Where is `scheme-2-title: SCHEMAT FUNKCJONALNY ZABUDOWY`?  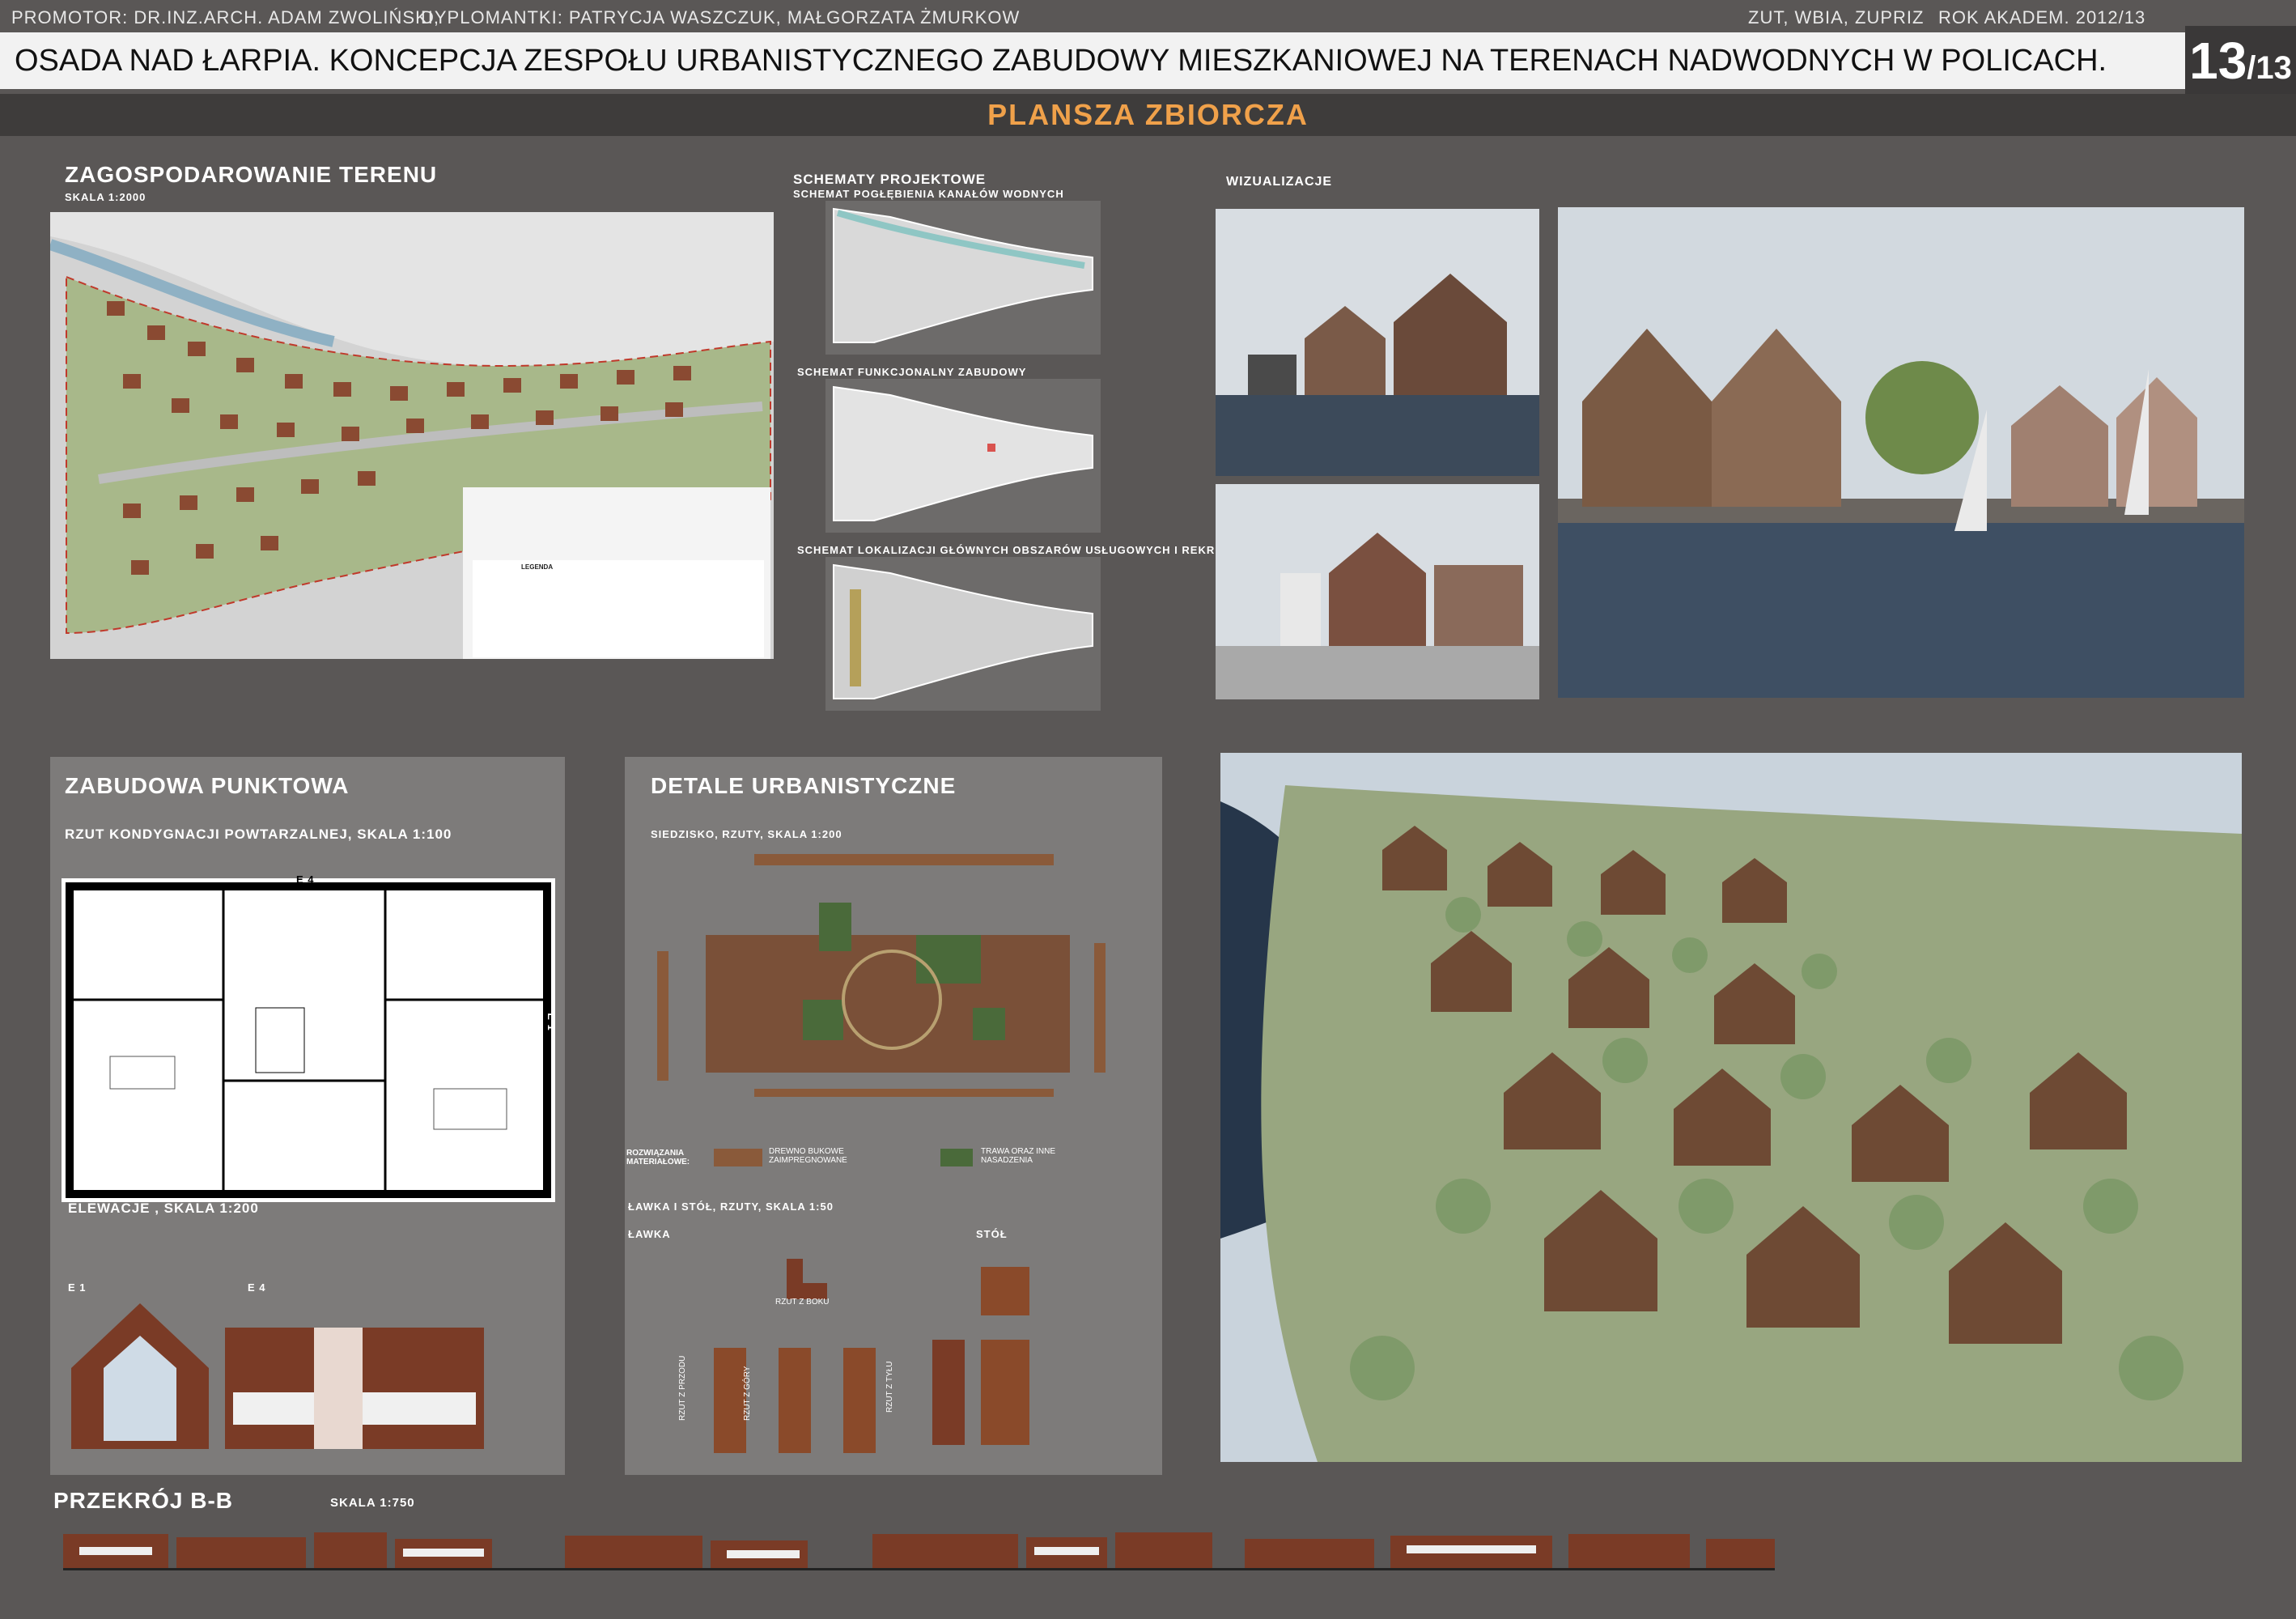 scheme-2-title: SCHEMAT FUNKCJONALNY ZABUDOWY is located at coordinates (912, 372).